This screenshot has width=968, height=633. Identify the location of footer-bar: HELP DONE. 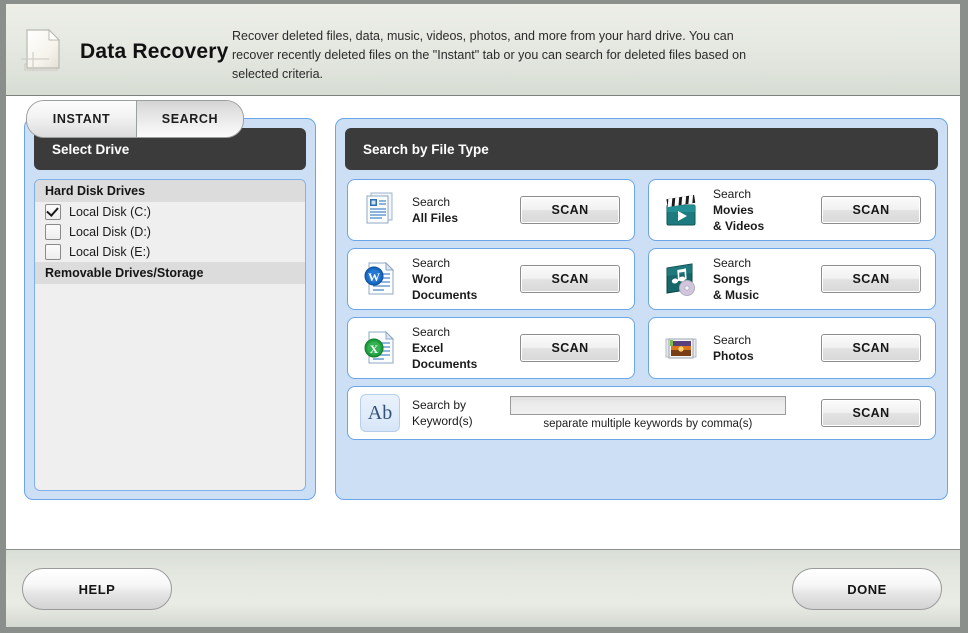
(483, 588).